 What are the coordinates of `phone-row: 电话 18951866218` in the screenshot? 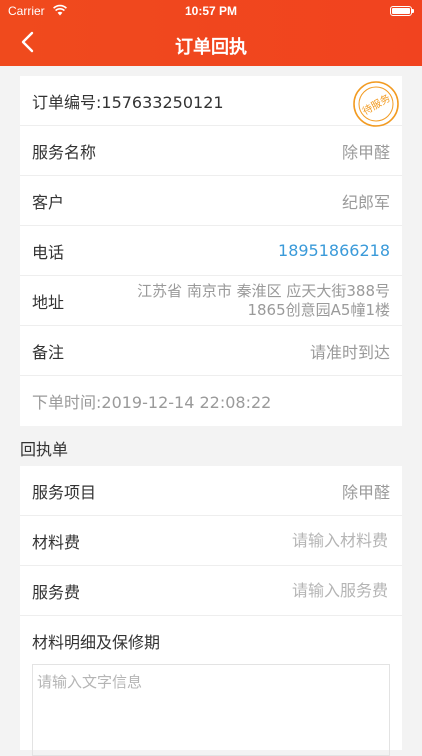 It's located at (211, 251).